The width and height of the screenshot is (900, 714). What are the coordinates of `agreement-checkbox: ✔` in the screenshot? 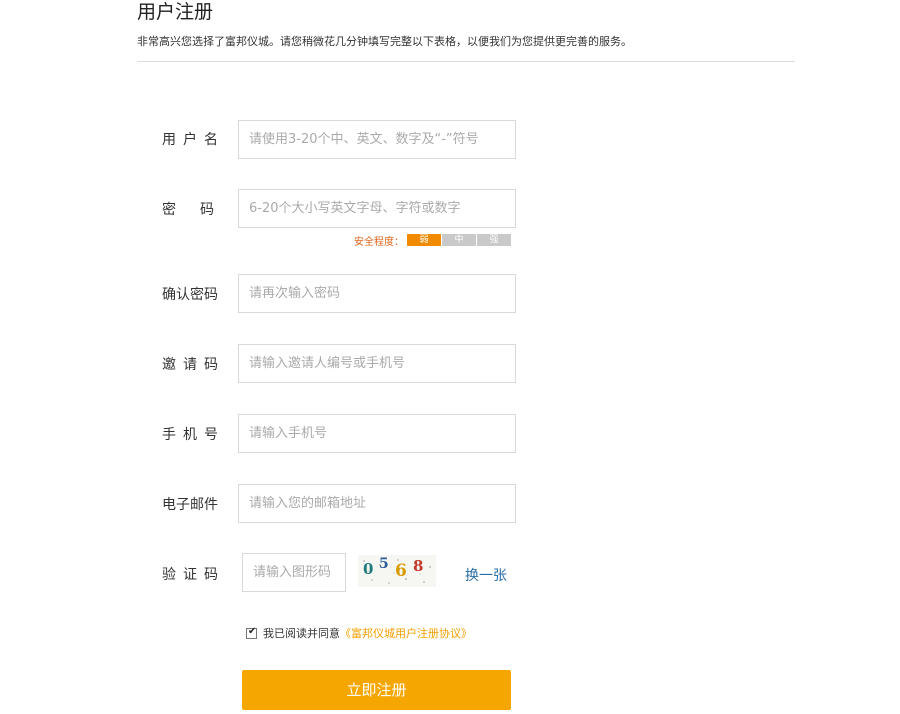 It's located at (251, 632).